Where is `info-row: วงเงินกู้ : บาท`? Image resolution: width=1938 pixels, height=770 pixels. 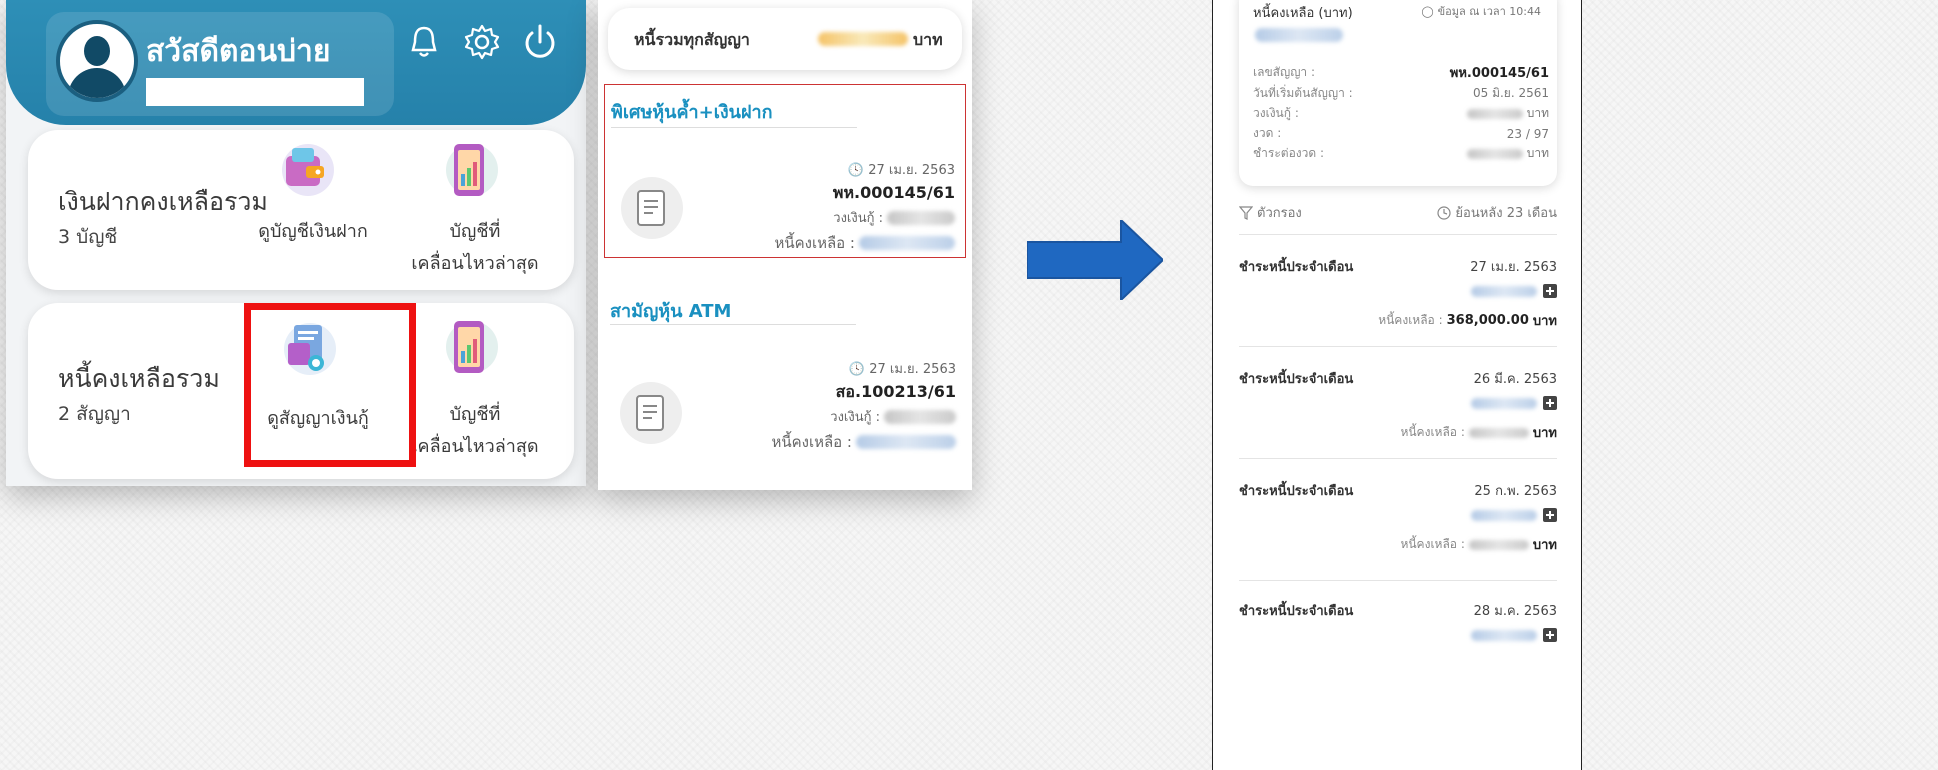 info-row: วงเงินกู้ : บาท is located at coordinates (1401, 113).